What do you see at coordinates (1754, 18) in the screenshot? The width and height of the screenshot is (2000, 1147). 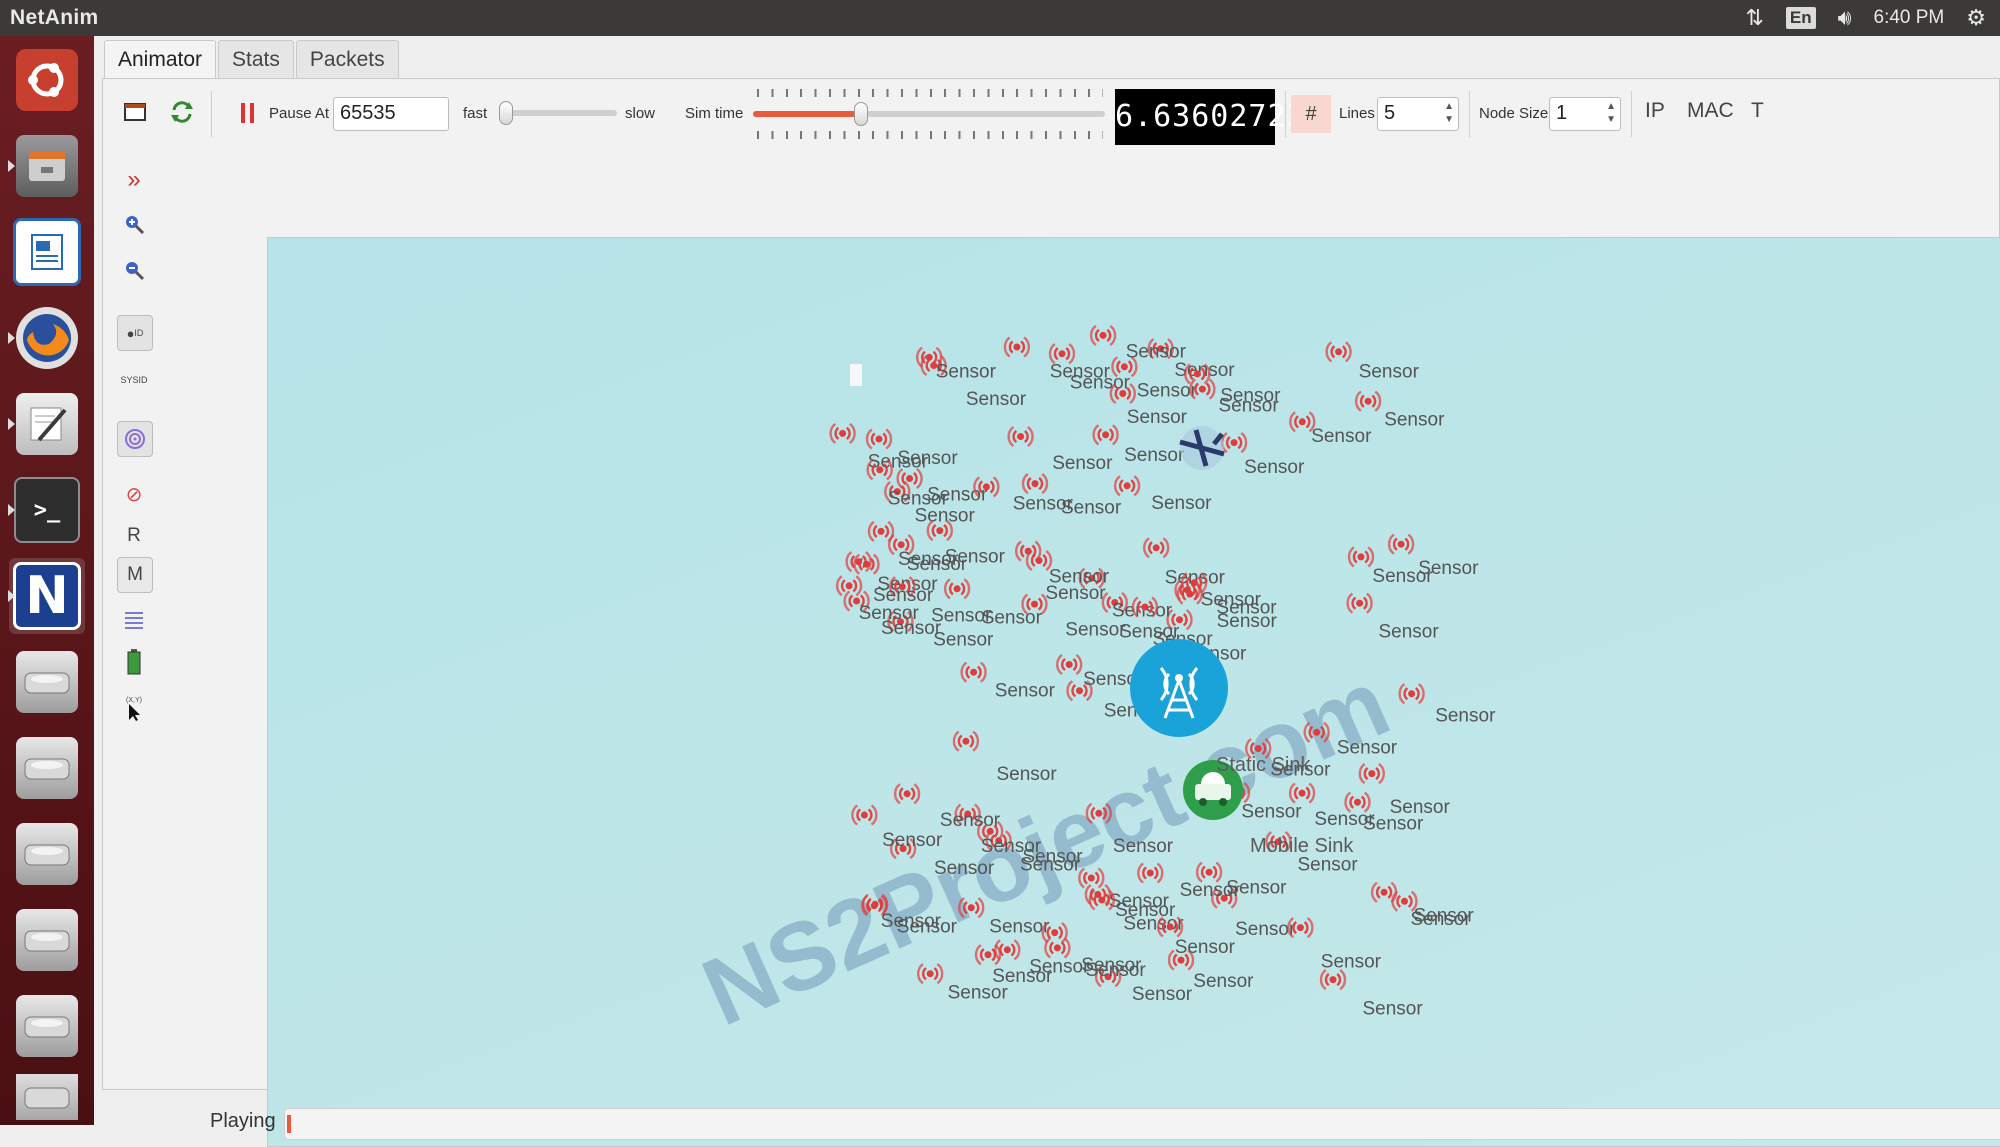 I see `network-icon: ⇅` at bounding box center [1754, 18].